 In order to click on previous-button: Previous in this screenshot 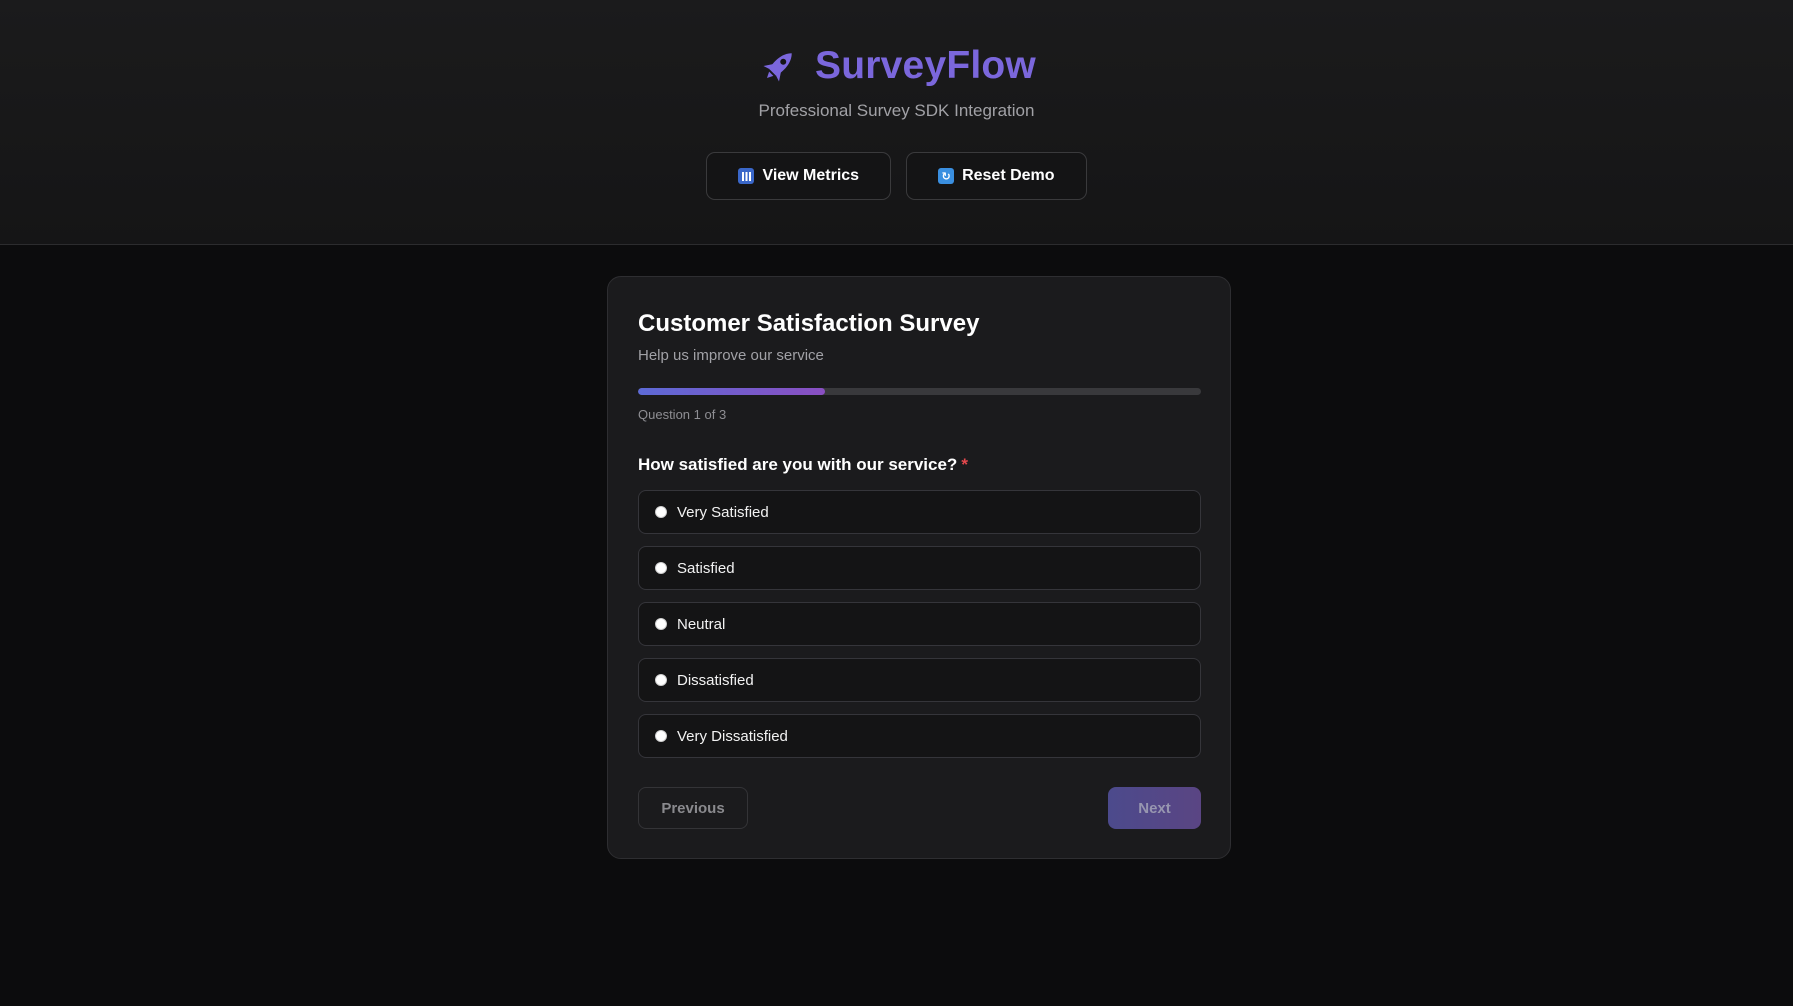, I will do `click(693, 808)`.